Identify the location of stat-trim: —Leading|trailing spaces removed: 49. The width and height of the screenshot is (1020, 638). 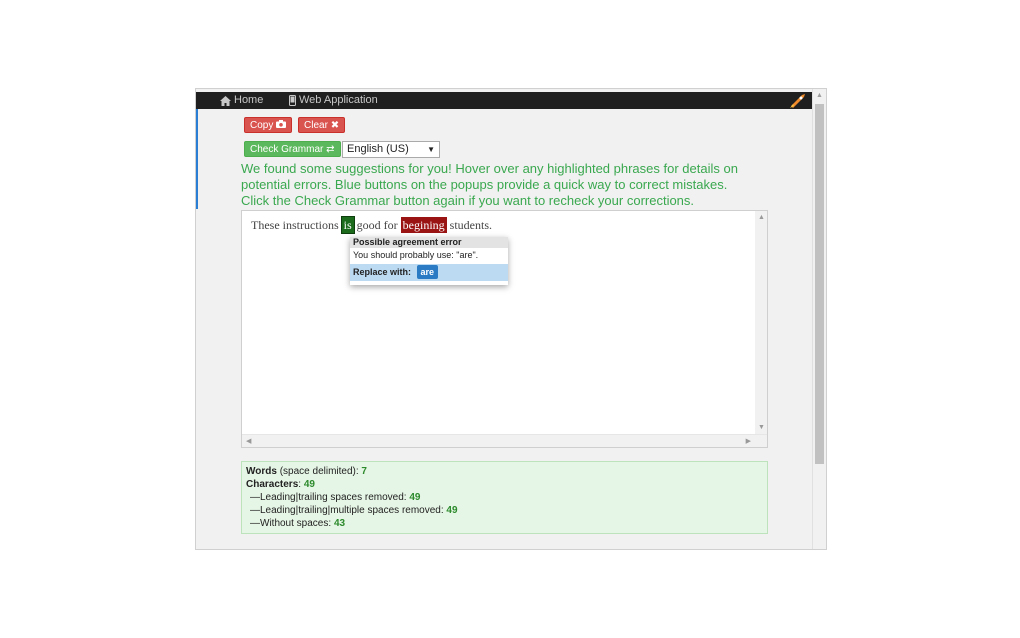
(506, 497).